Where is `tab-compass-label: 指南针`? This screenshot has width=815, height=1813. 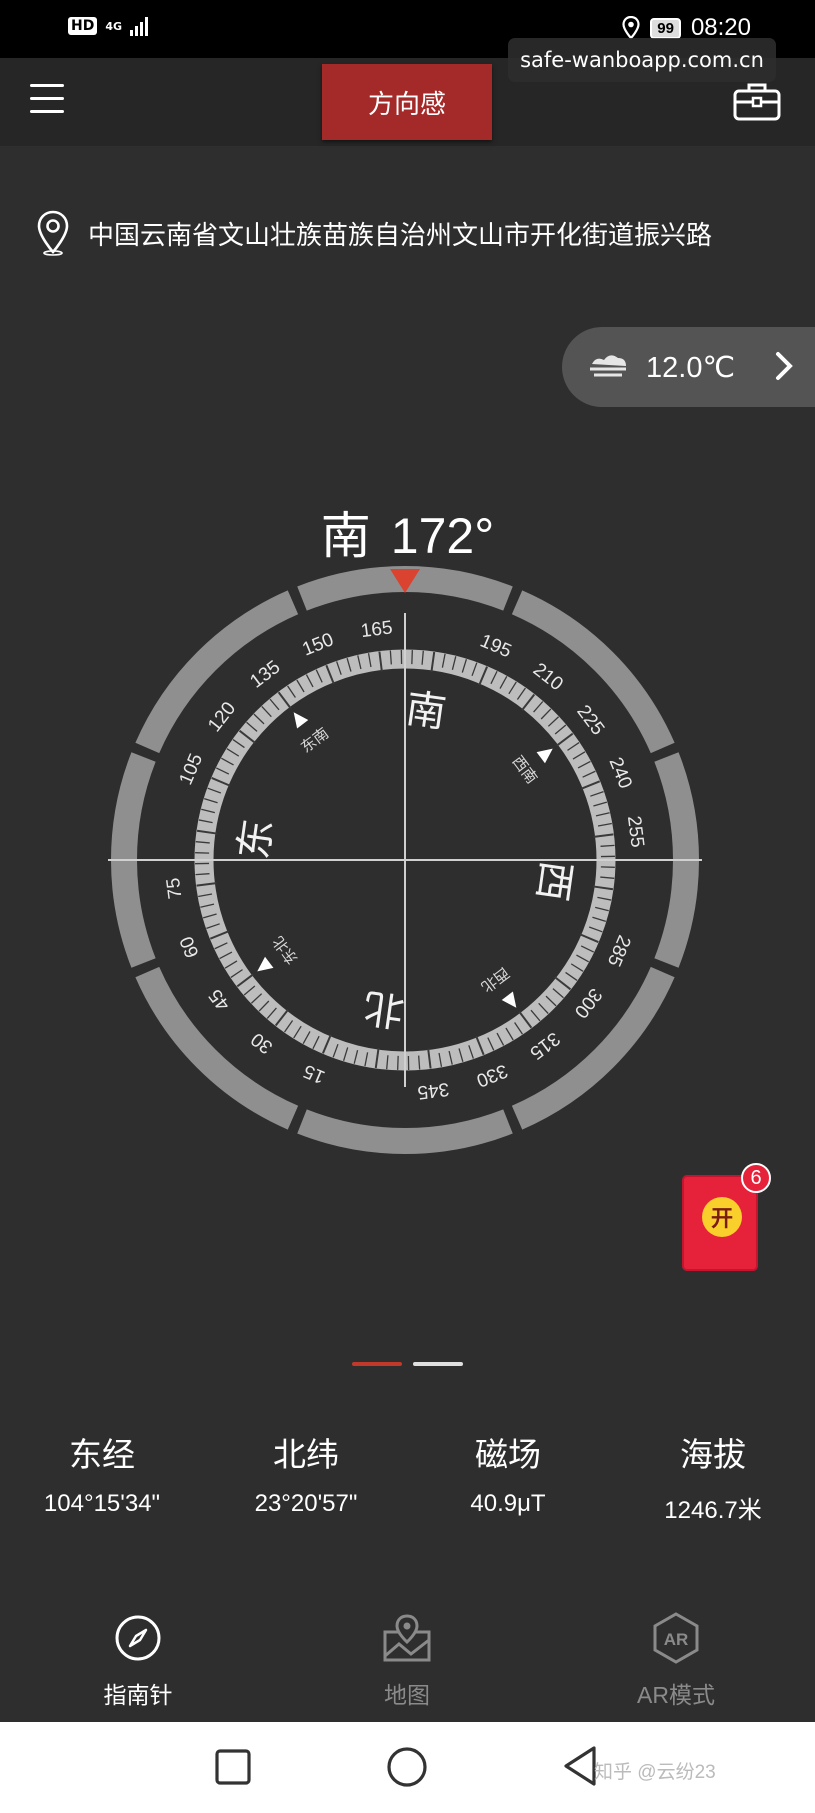 tab-compass-label: 指南针 is located at coordinates (138, 1695).